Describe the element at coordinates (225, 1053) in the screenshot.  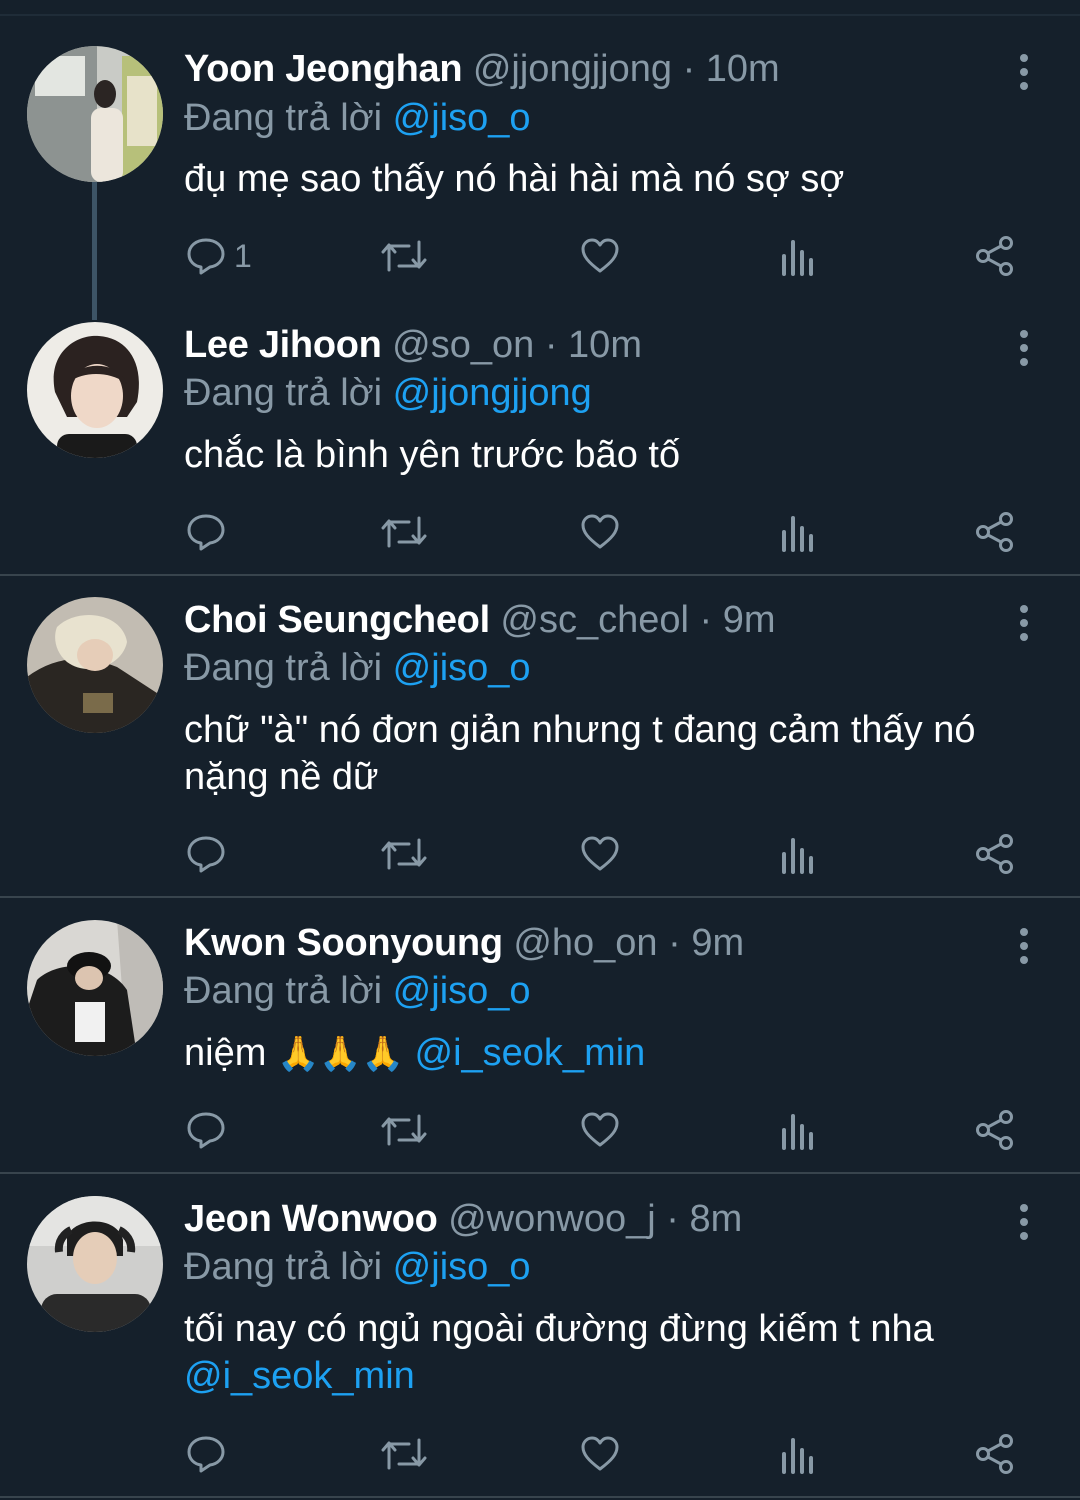
I see `tweet-text-content: niệm` at that location.